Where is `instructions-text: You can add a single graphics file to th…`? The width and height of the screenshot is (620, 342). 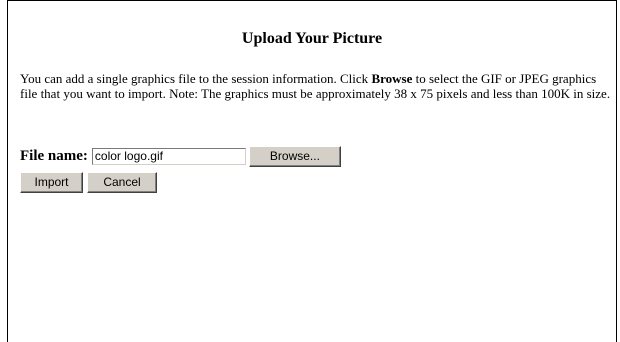
instructions-text: You can add a single graphics file to th… is located at coordinates (318, 86).